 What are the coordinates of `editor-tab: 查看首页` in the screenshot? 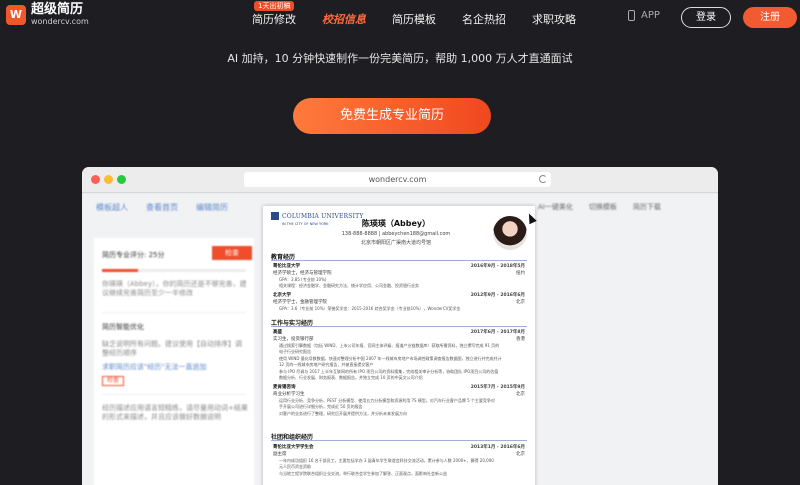 It's located at (162, 207).